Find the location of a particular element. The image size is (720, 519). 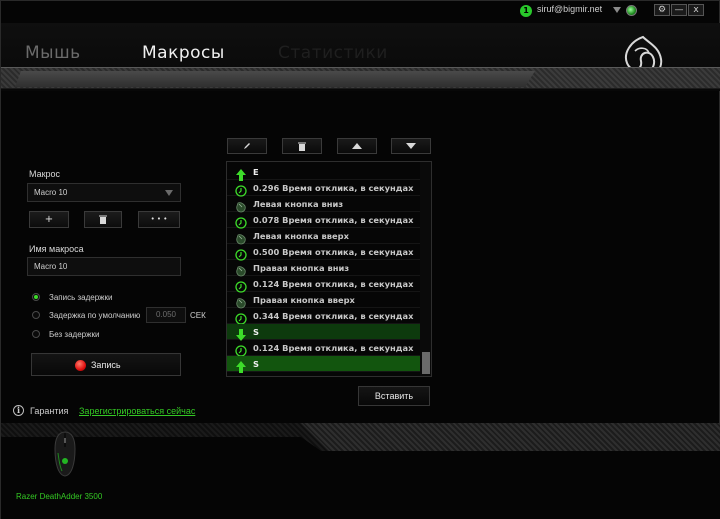

edit-button is located at coordinates (247, 146).